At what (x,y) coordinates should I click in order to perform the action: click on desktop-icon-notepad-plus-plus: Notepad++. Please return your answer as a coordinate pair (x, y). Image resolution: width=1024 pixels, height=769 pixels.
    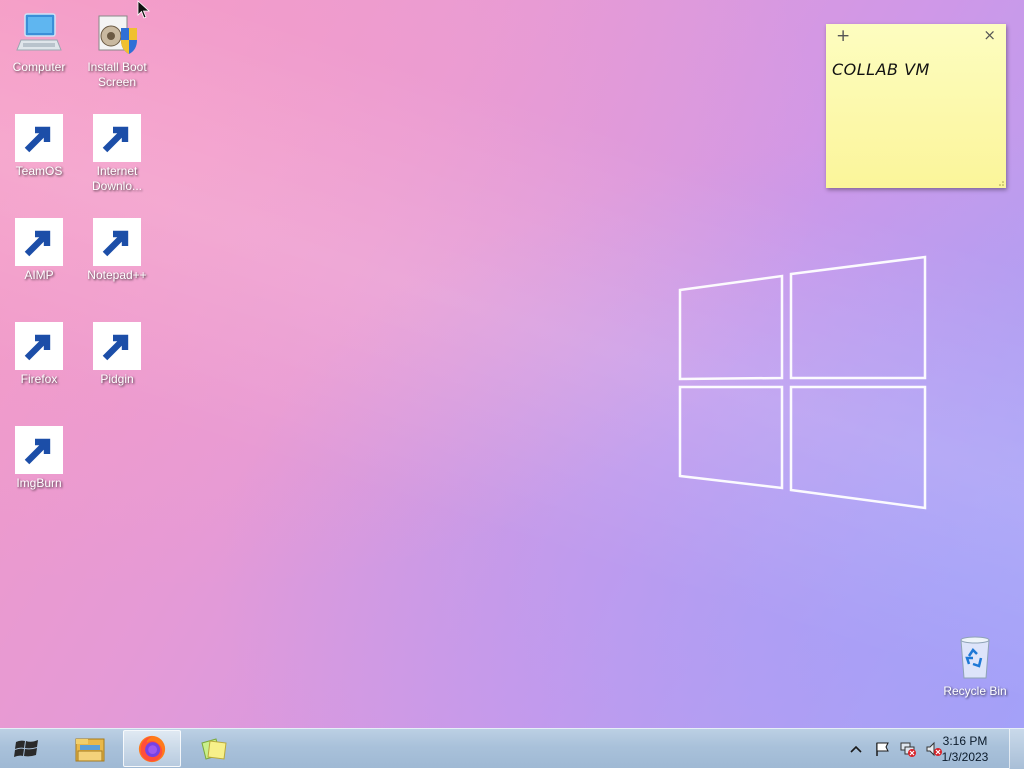
    Looking at the image, I should click on (117, 250).